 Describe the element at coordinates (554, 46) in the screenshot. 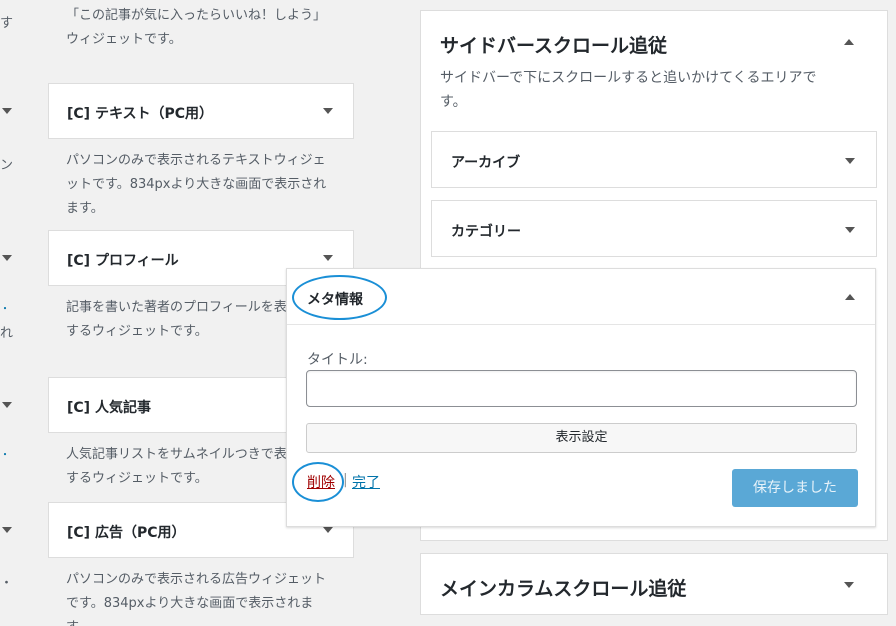

I see `area-title: サイドバースクロール追従` at that location.